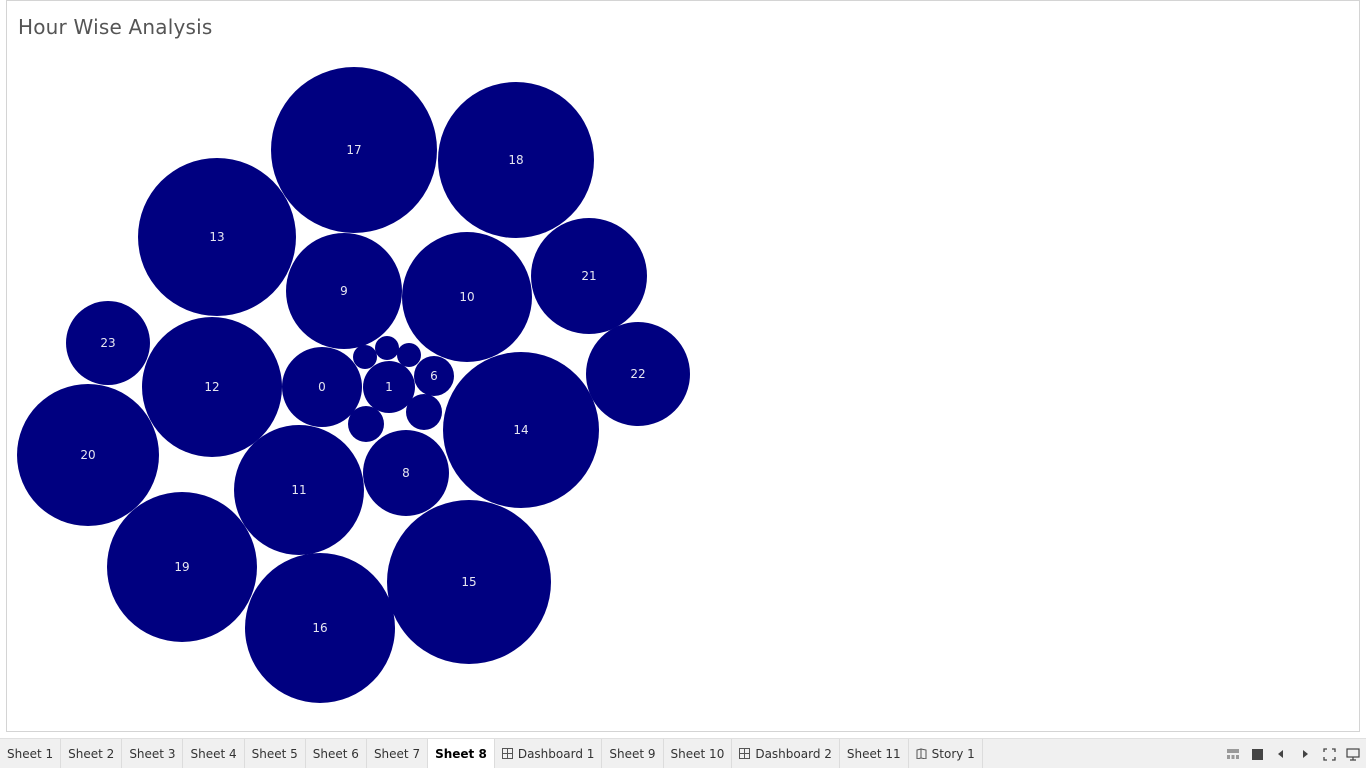  I want to click on bubble-label: 9, so click(344, 291).